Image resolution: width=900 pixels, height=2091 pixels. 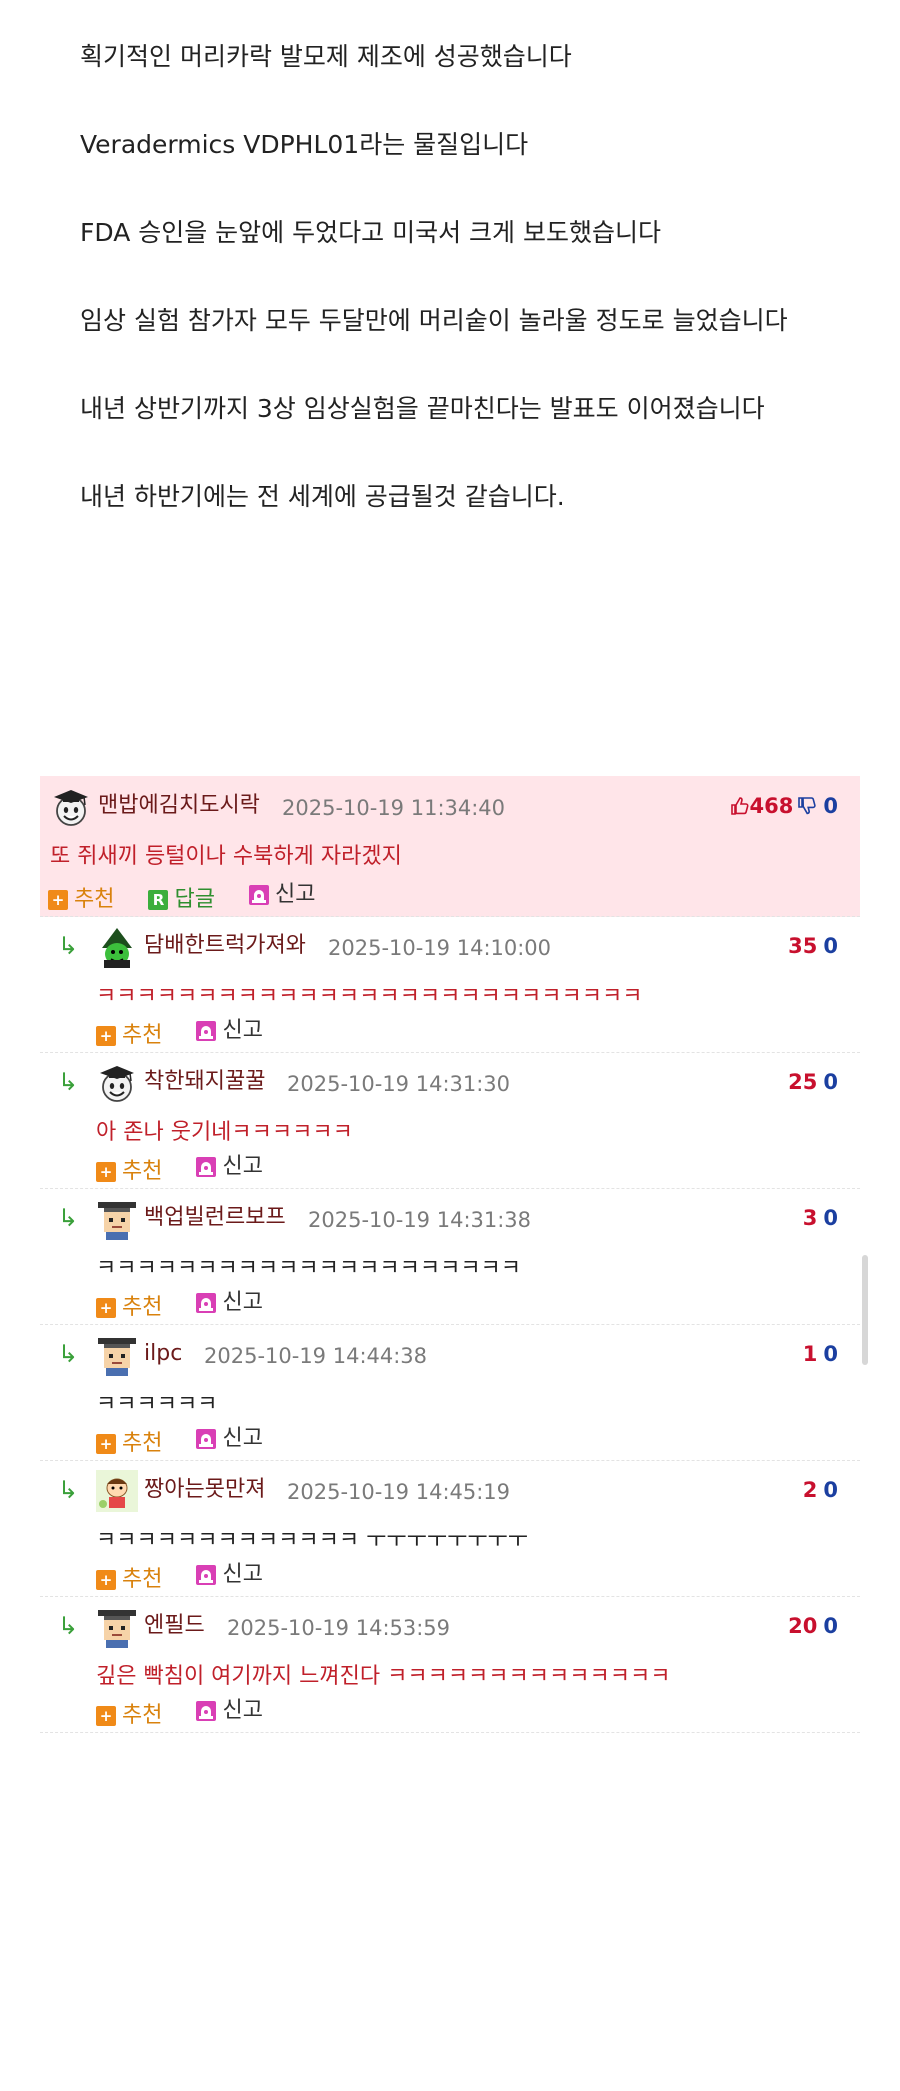 I want to click on scrollbar, so click(x=865, y=1310).